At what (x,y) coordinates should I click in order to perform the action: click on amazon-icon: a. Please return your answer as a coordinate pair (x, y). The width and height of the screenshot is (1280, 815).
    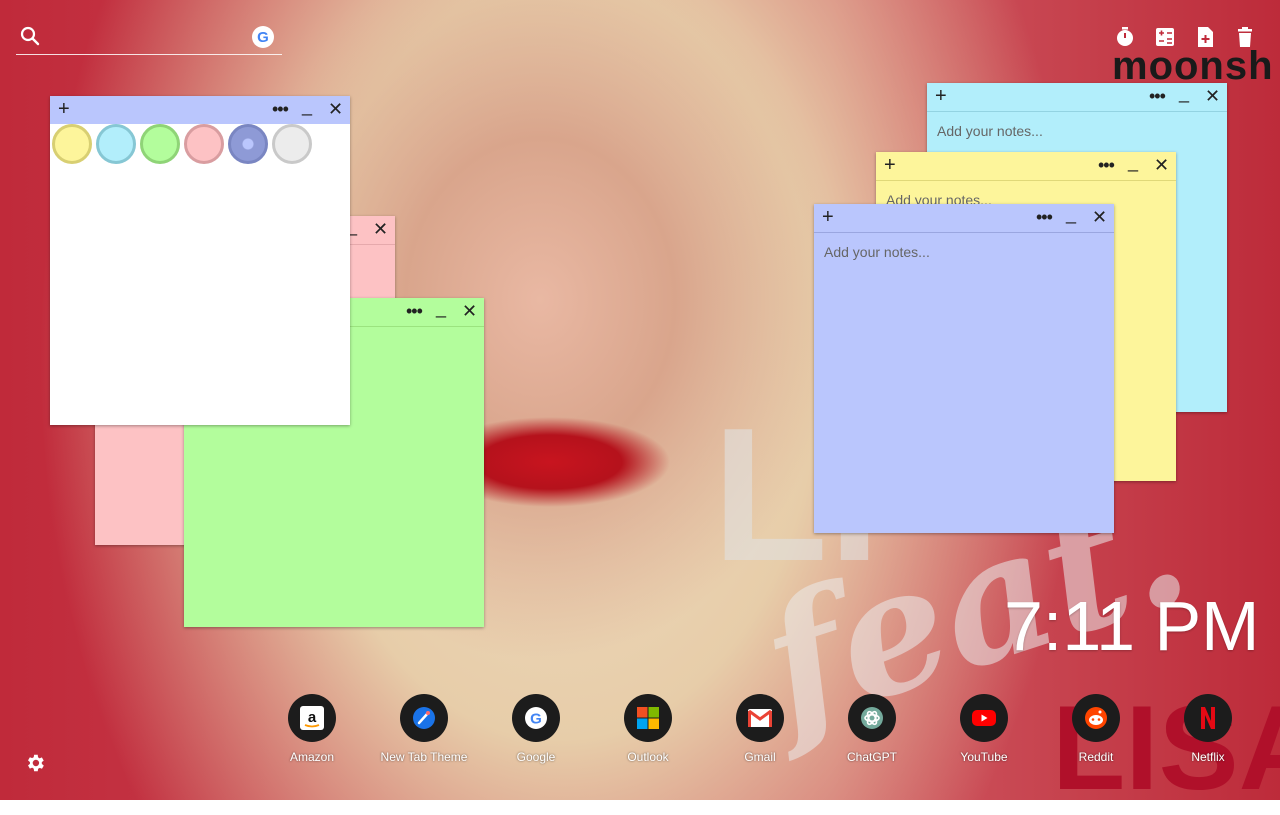
    Looking at the image, I should click on (312, 718).